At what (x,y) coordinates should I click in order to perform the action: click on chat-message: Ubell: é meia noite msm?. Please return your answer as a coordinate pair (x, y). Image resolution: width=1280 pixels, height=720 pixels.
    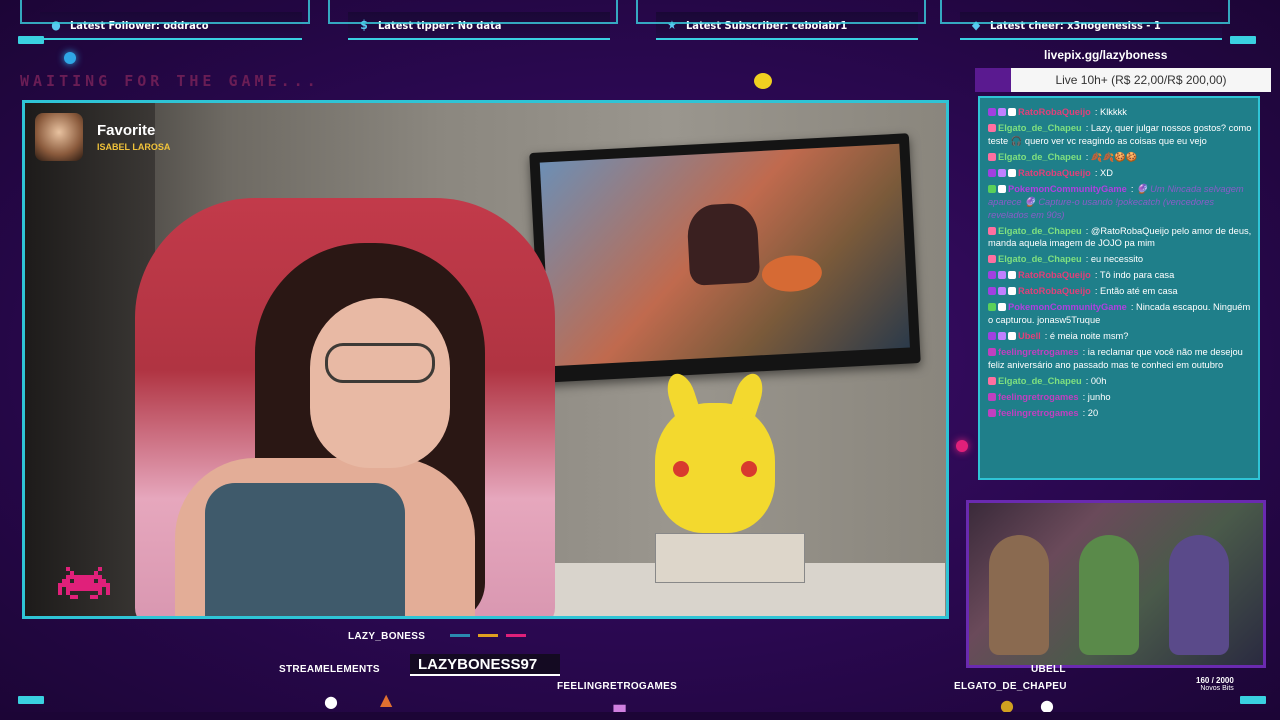
    Looking at the image, I should click on (1120, 336).